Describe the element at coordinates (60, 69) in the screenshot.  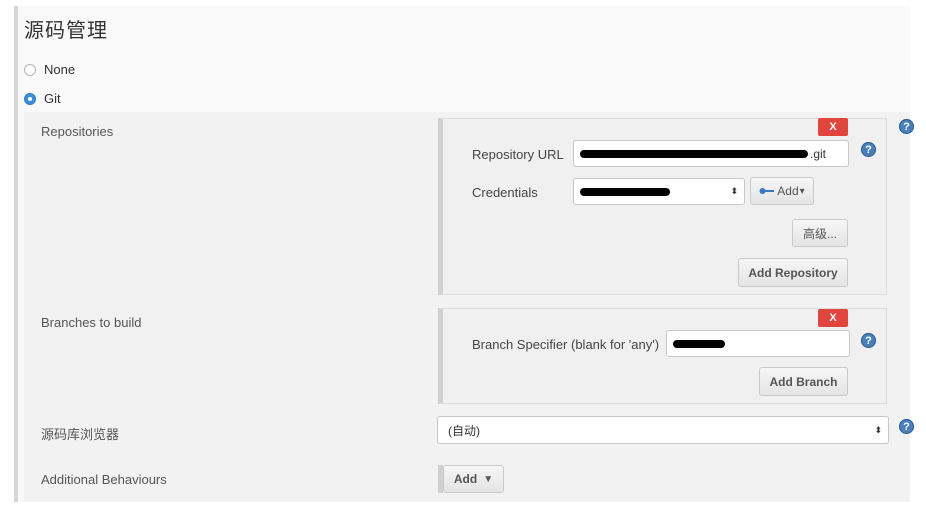
I see `radio-none-label: None` at that location.